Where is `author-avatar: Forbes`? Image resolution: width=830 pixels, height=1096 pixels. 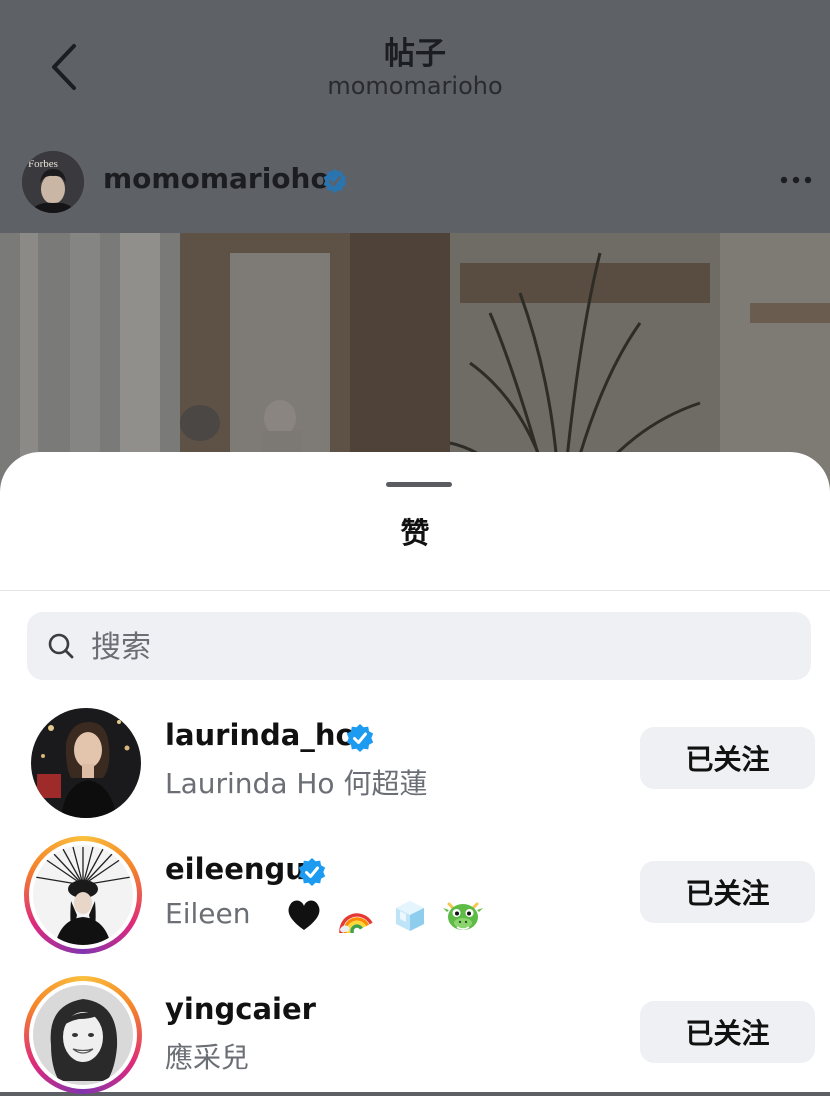 author-avatar: Forbes is located at coordinates (53, 182).